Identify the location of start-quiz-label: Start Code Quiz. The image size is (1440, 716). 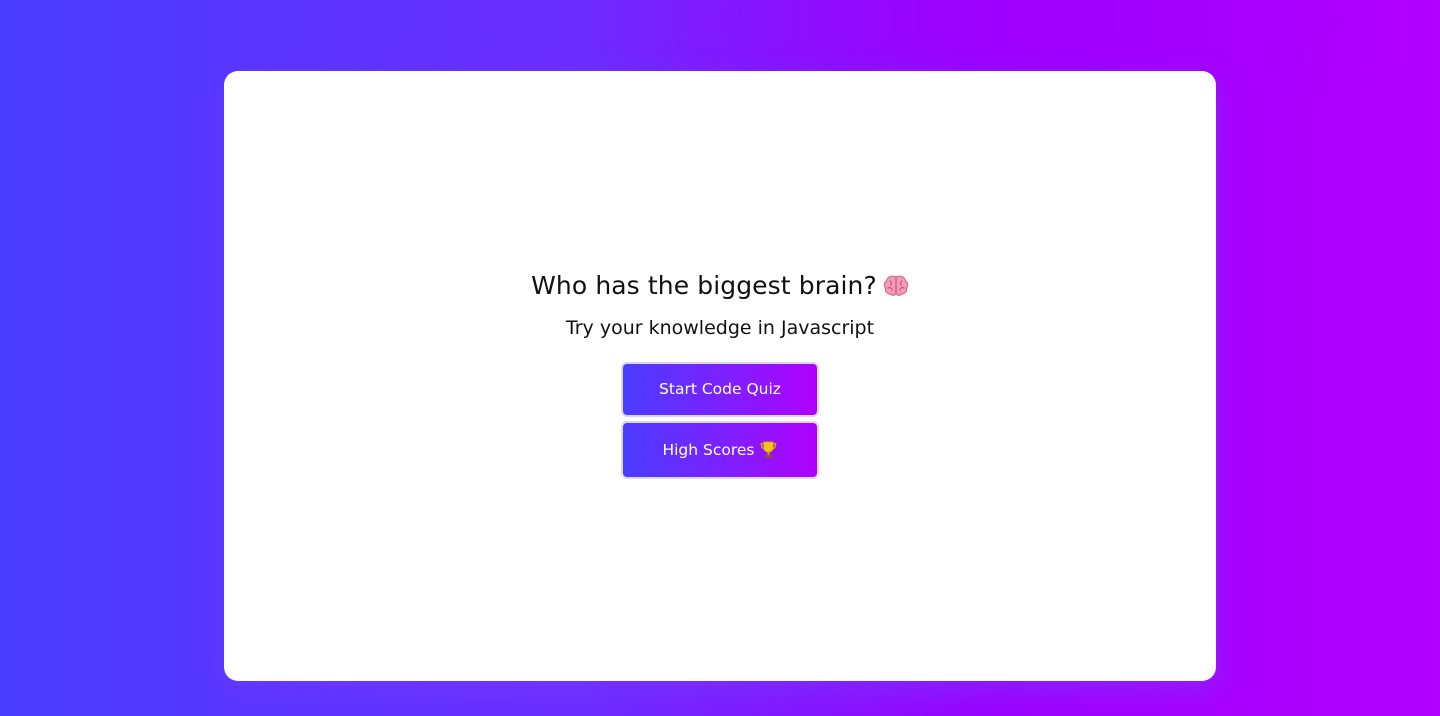
(720, 389).